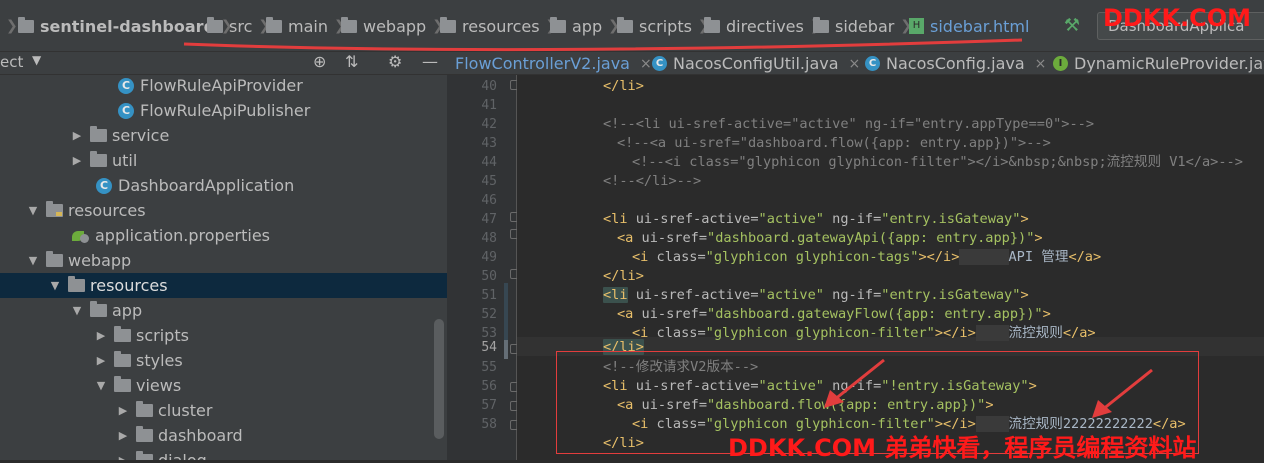  I want to click on breadcrumb-label: webapp, so click(395, 26).